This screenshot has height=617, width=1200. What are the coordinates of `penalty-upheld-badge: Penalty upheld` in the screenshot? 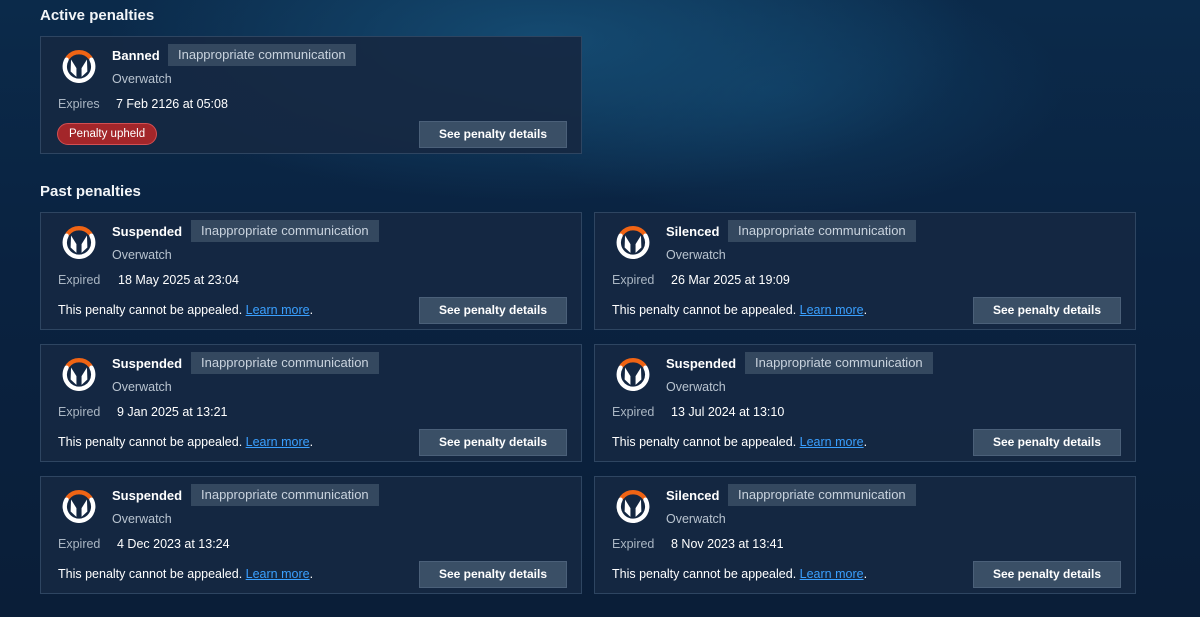 It's located at (107, 134).